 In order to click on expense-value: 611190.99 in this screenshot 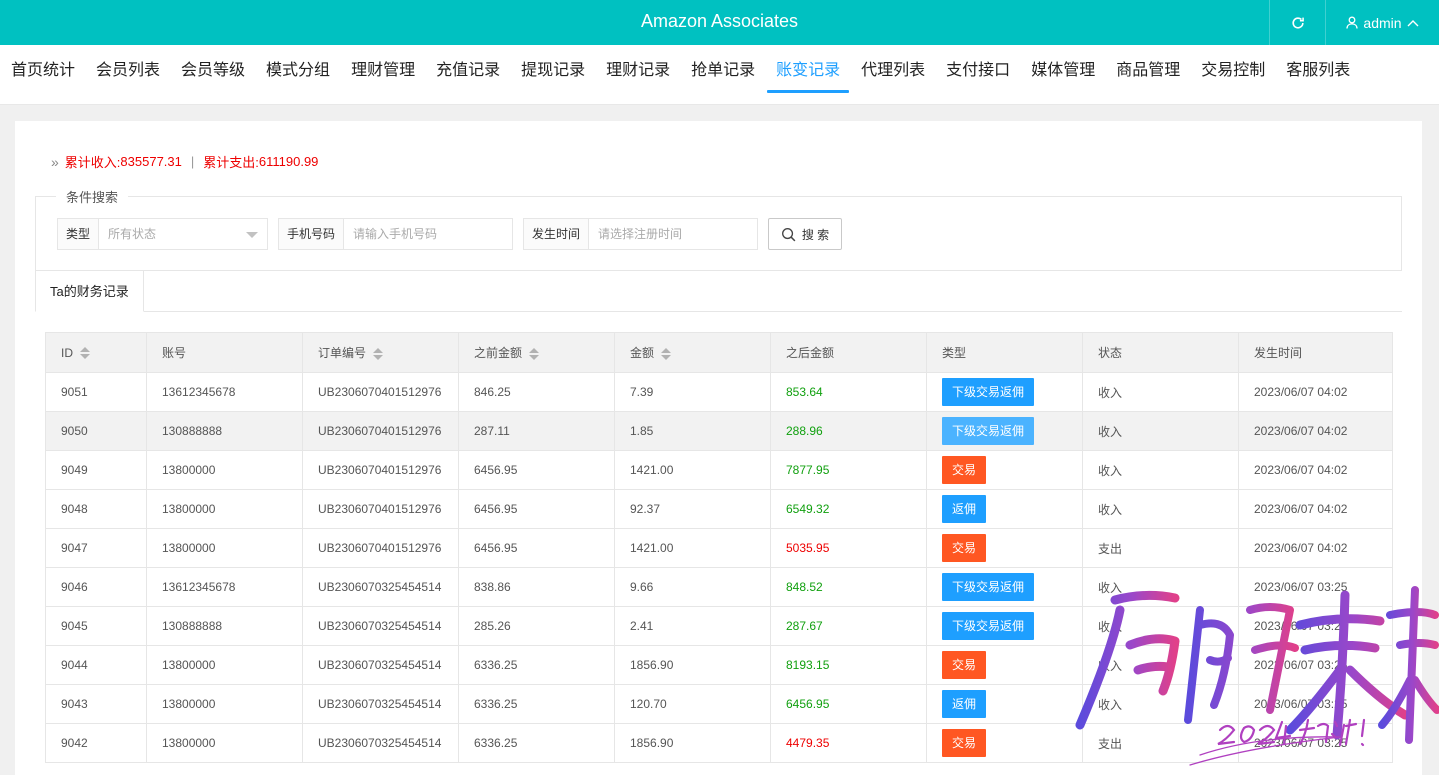, I will do `click(288, 161)`.